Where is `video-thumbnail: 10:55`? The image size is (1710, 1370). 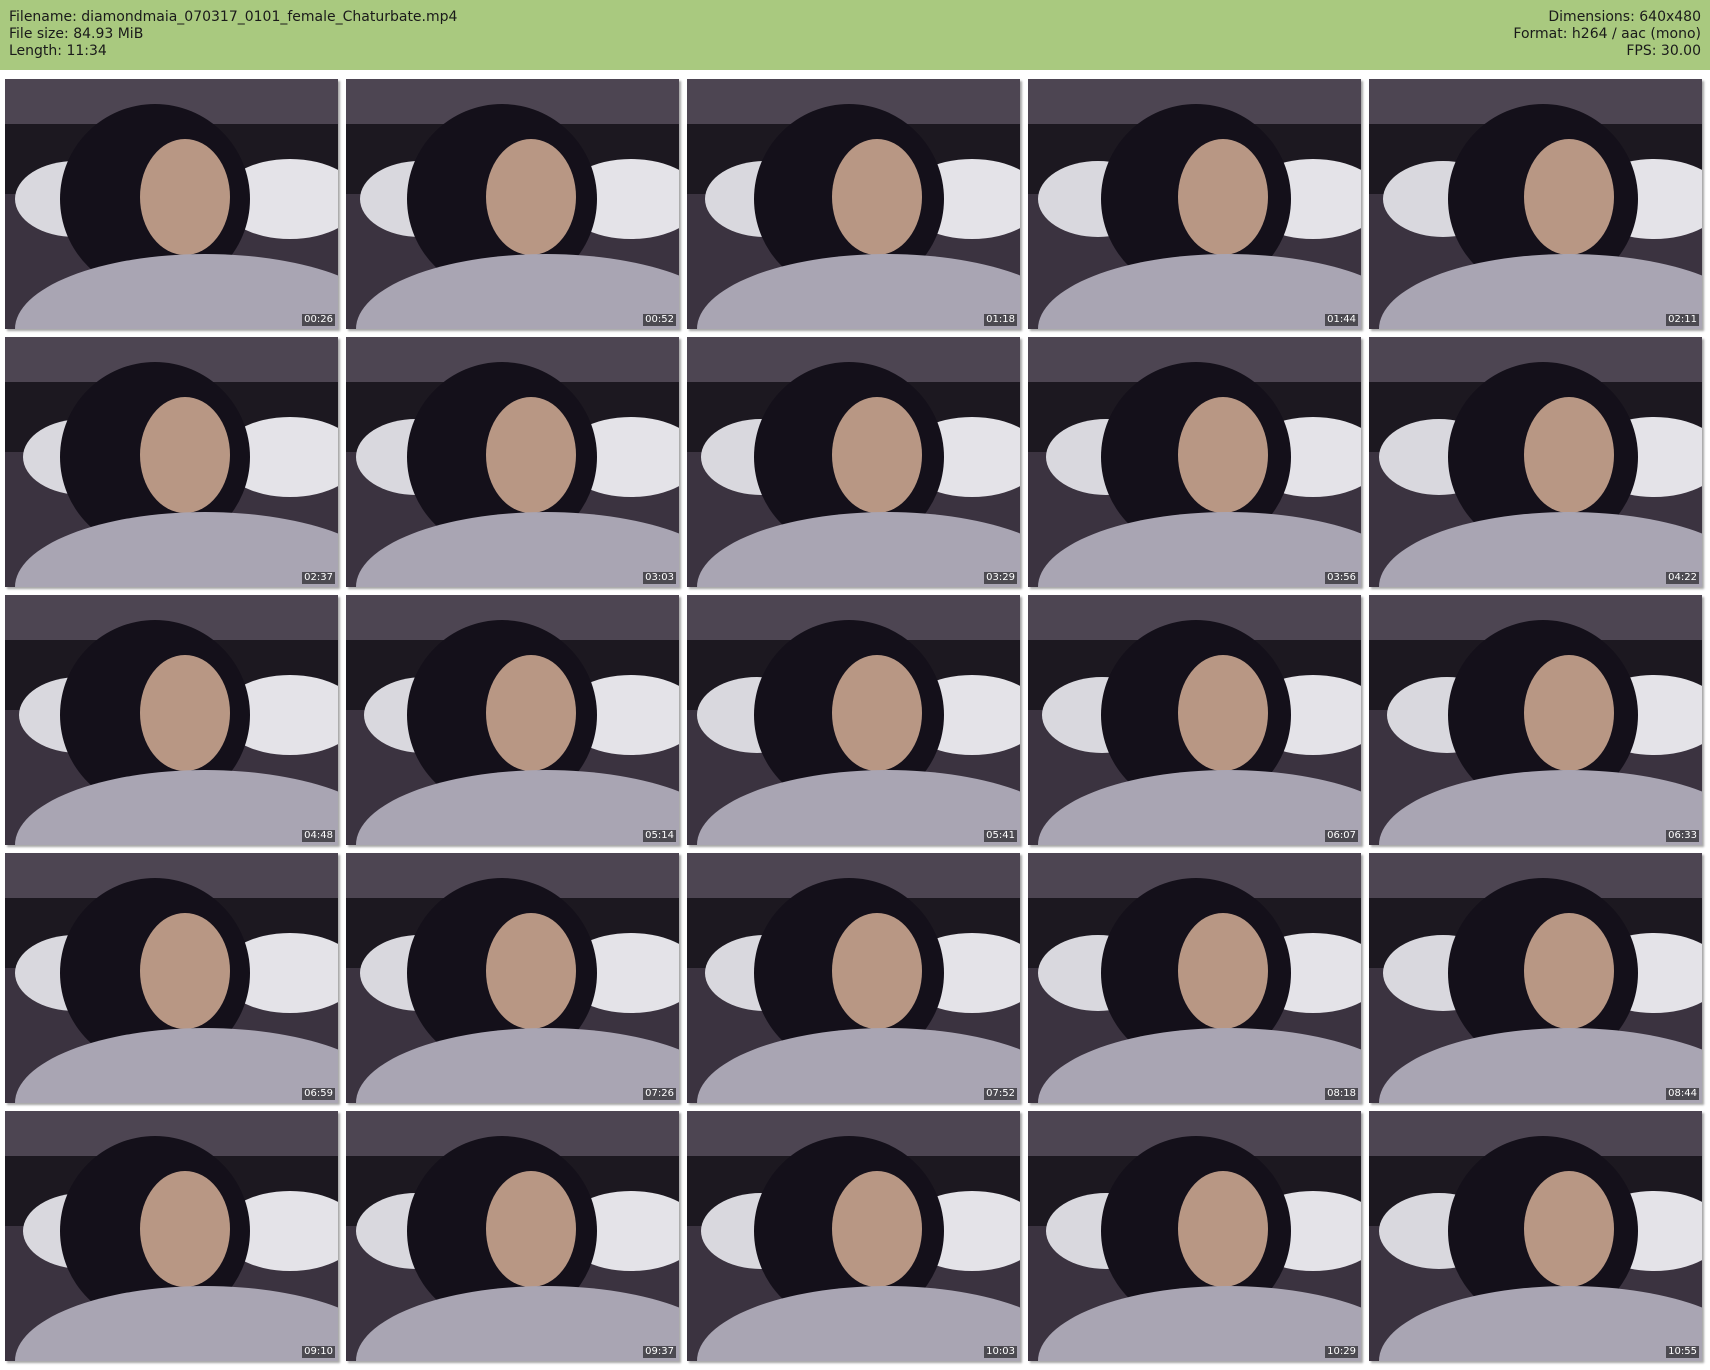
video-thumbnail: 10:55 is located at coordinates (1535, 1236).